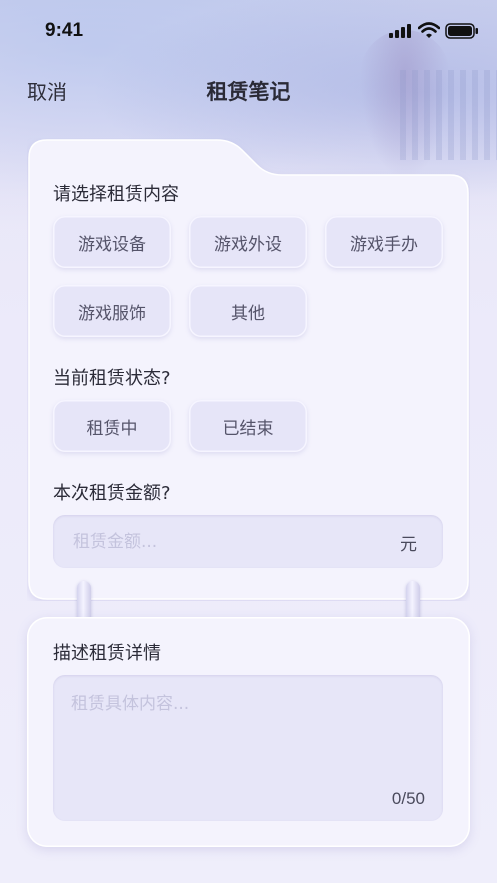 The height and width of the screenshot is (883, 497). I want to click on status-bar: 9:41, so click(248, 30).